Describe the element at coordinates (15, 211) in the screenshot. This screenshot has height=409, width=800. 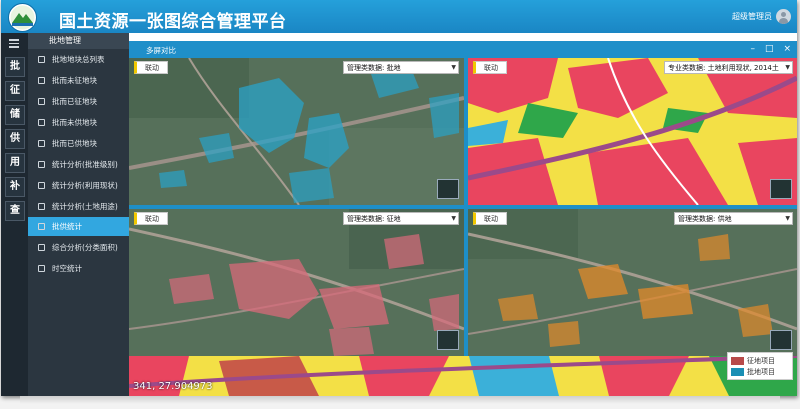
I see `category-cha: 查` at that location.